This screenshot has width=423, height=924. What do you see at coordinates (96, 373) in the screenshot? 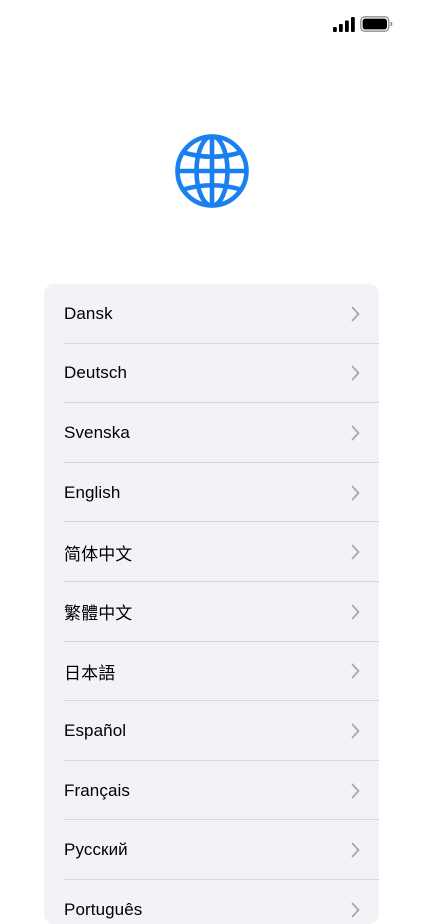
I see `language-label: Deutsch` at bounding box center [96, 373].